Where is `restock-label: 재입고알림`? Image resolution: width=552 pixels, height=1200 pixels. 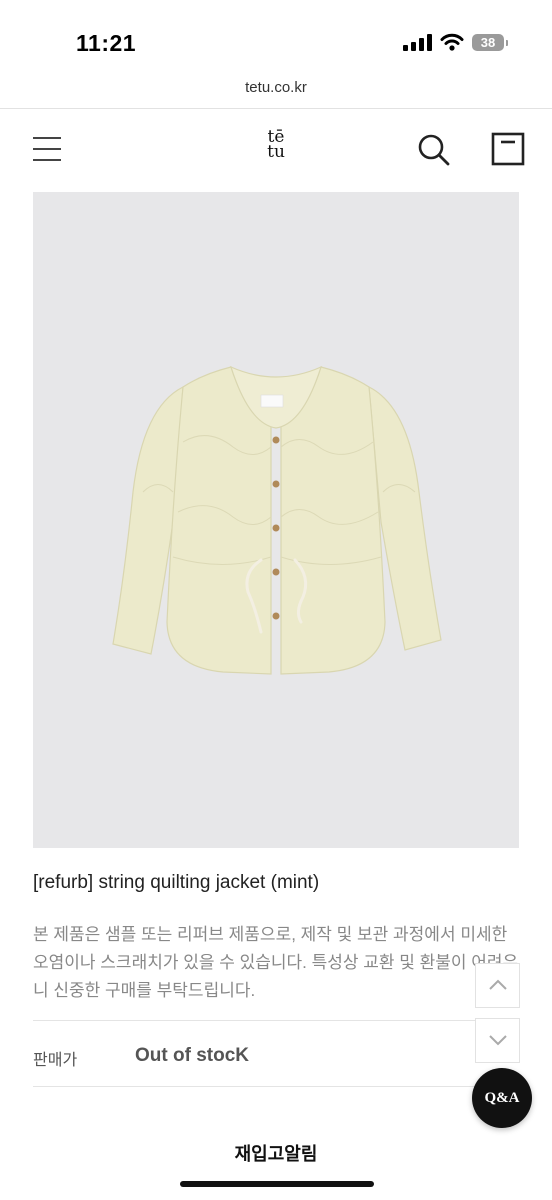
restock-label: 재입고알림 is located at coordinates (276, 1154).